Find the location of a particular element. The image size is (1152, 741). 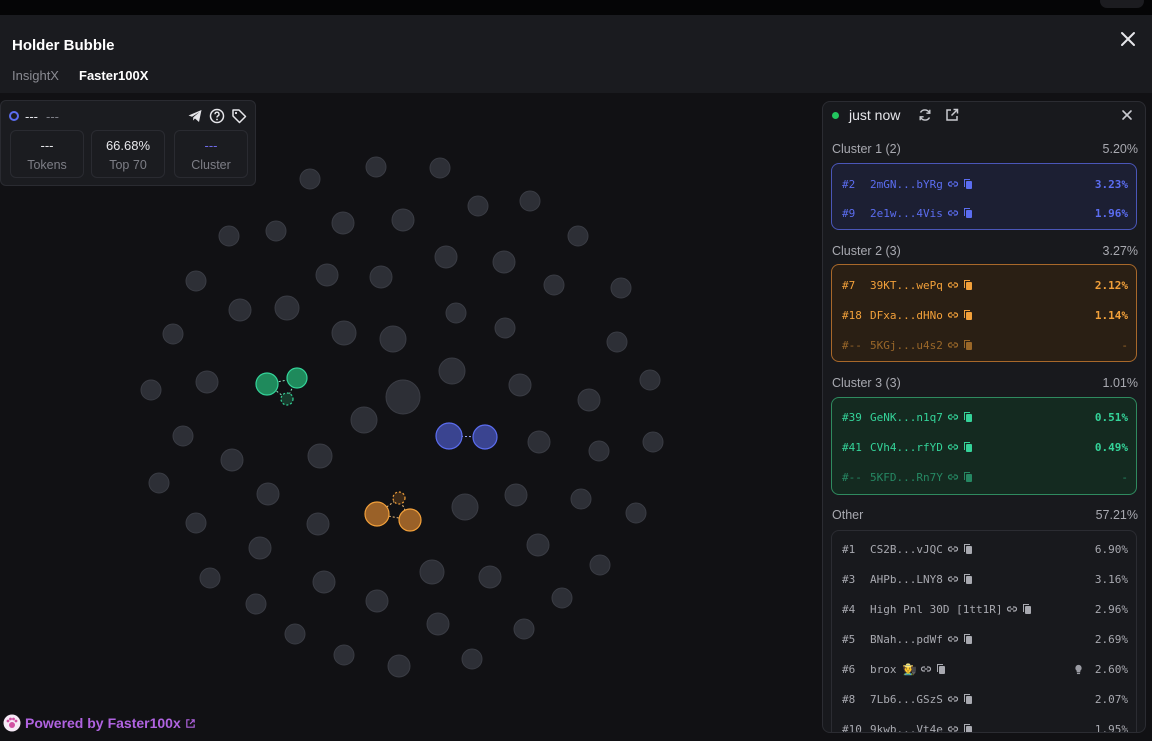

holder-address: 7Lb6...GSzS is located at coordinates (906, 699).